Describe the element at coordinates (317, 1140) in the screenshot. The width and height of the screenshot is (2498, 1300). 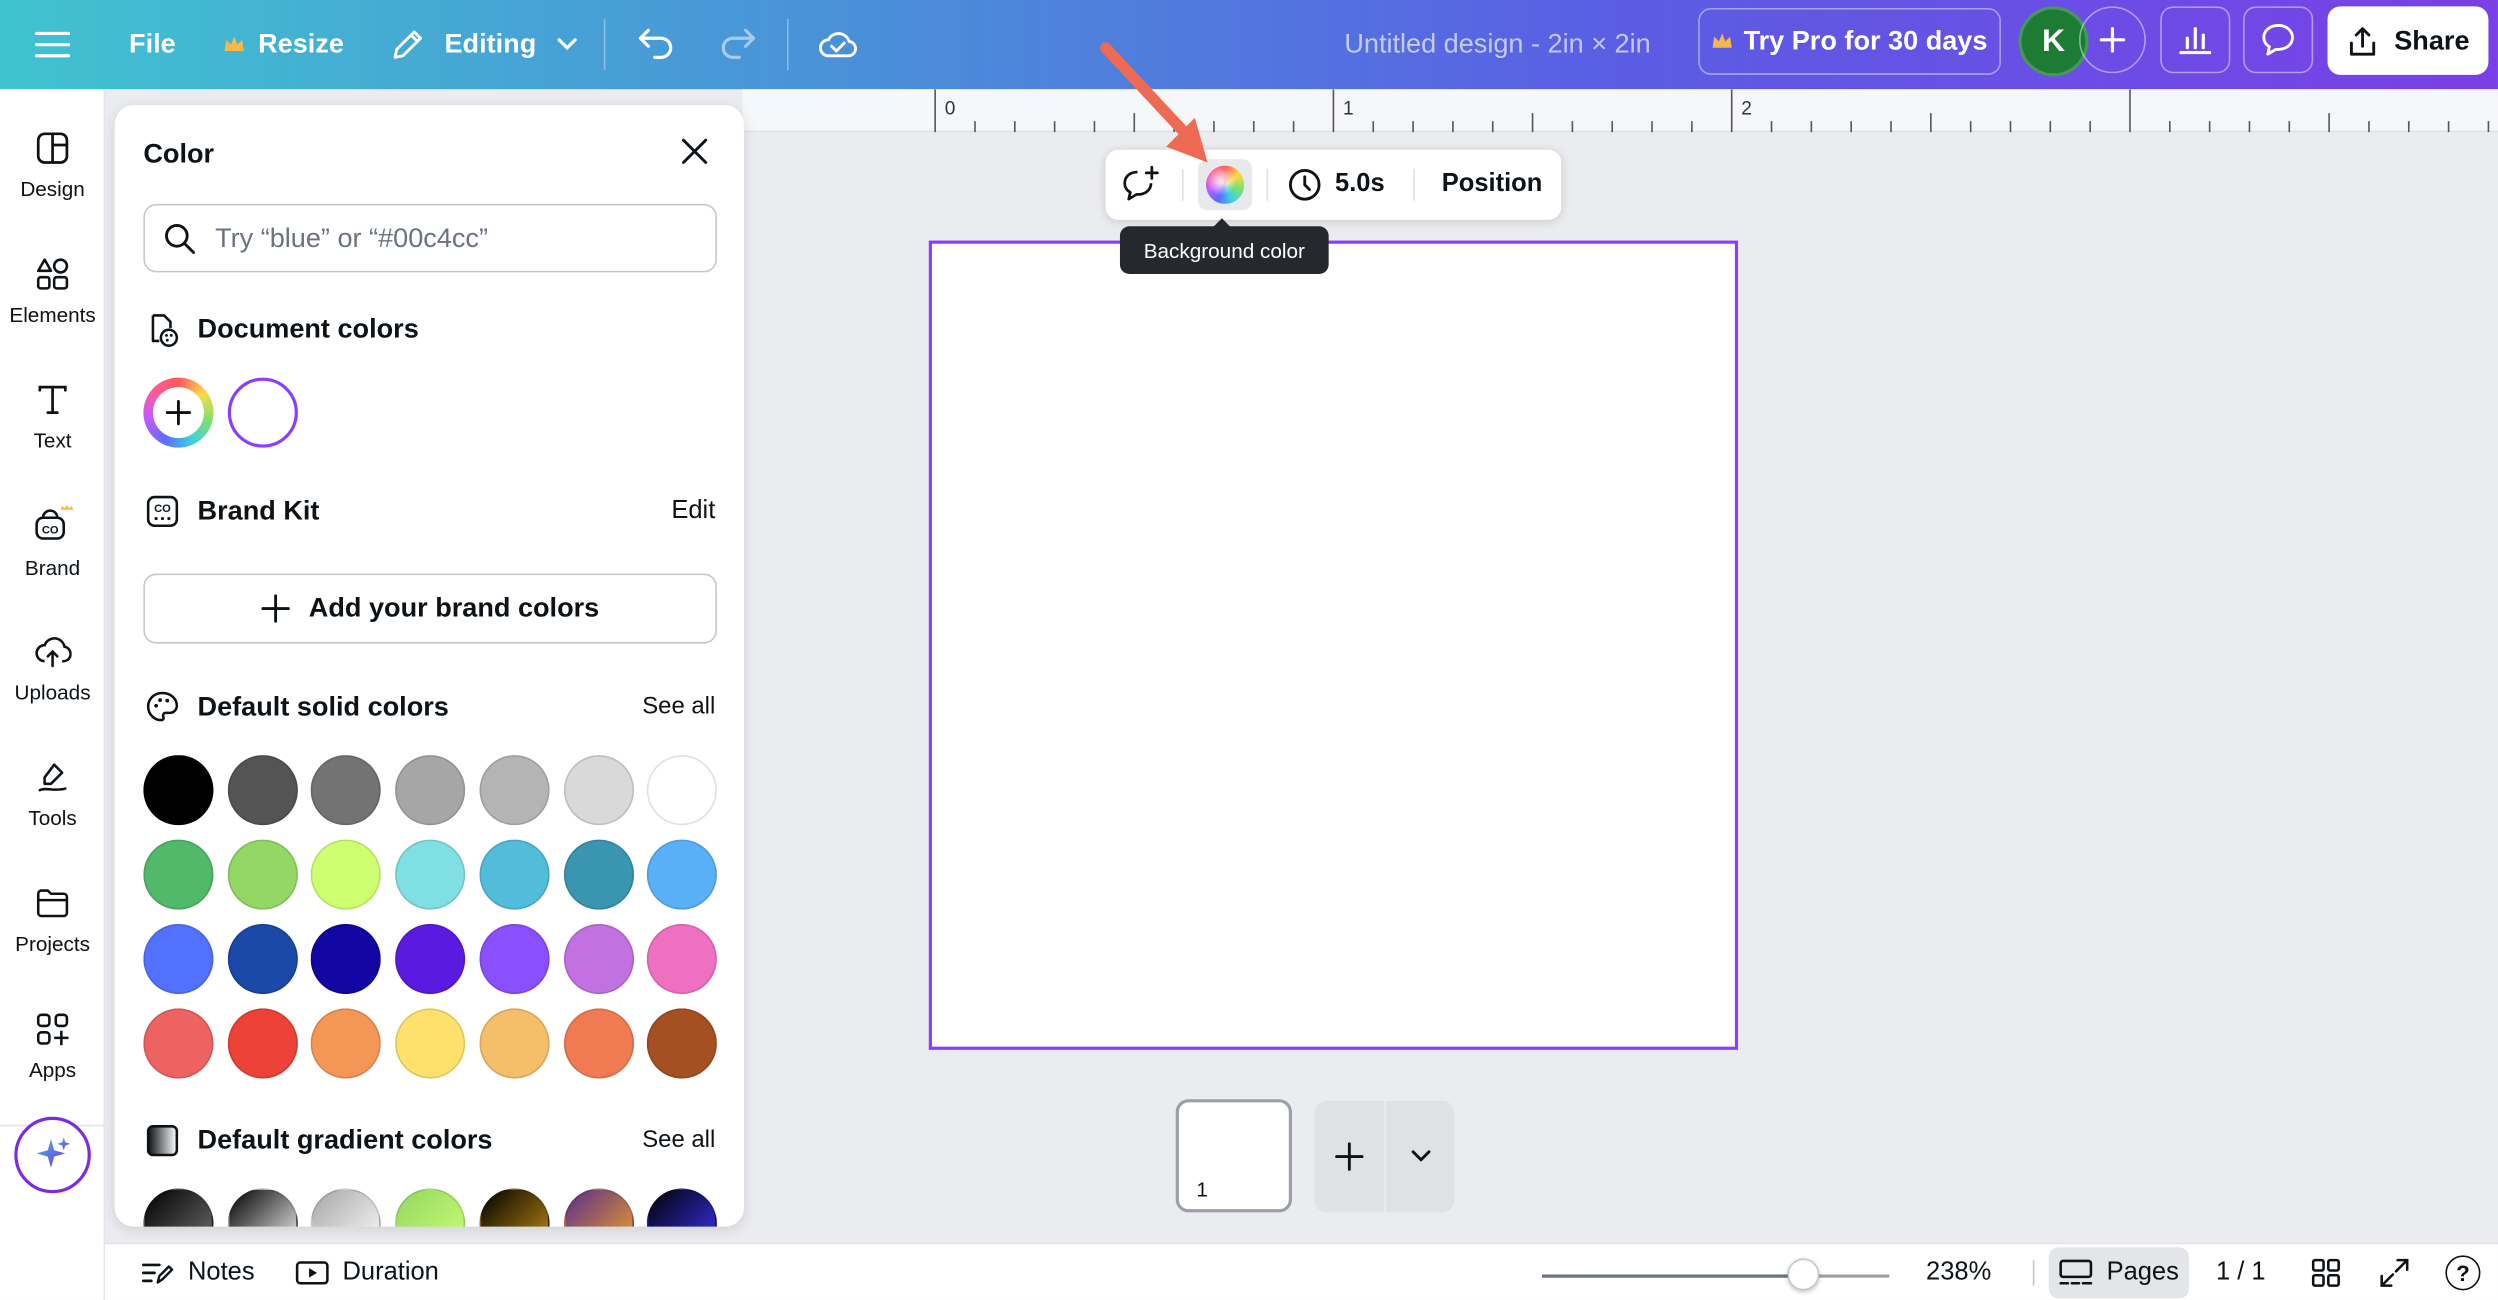
I see `default-gradient-colors-header: Default gradient colors` at that location.